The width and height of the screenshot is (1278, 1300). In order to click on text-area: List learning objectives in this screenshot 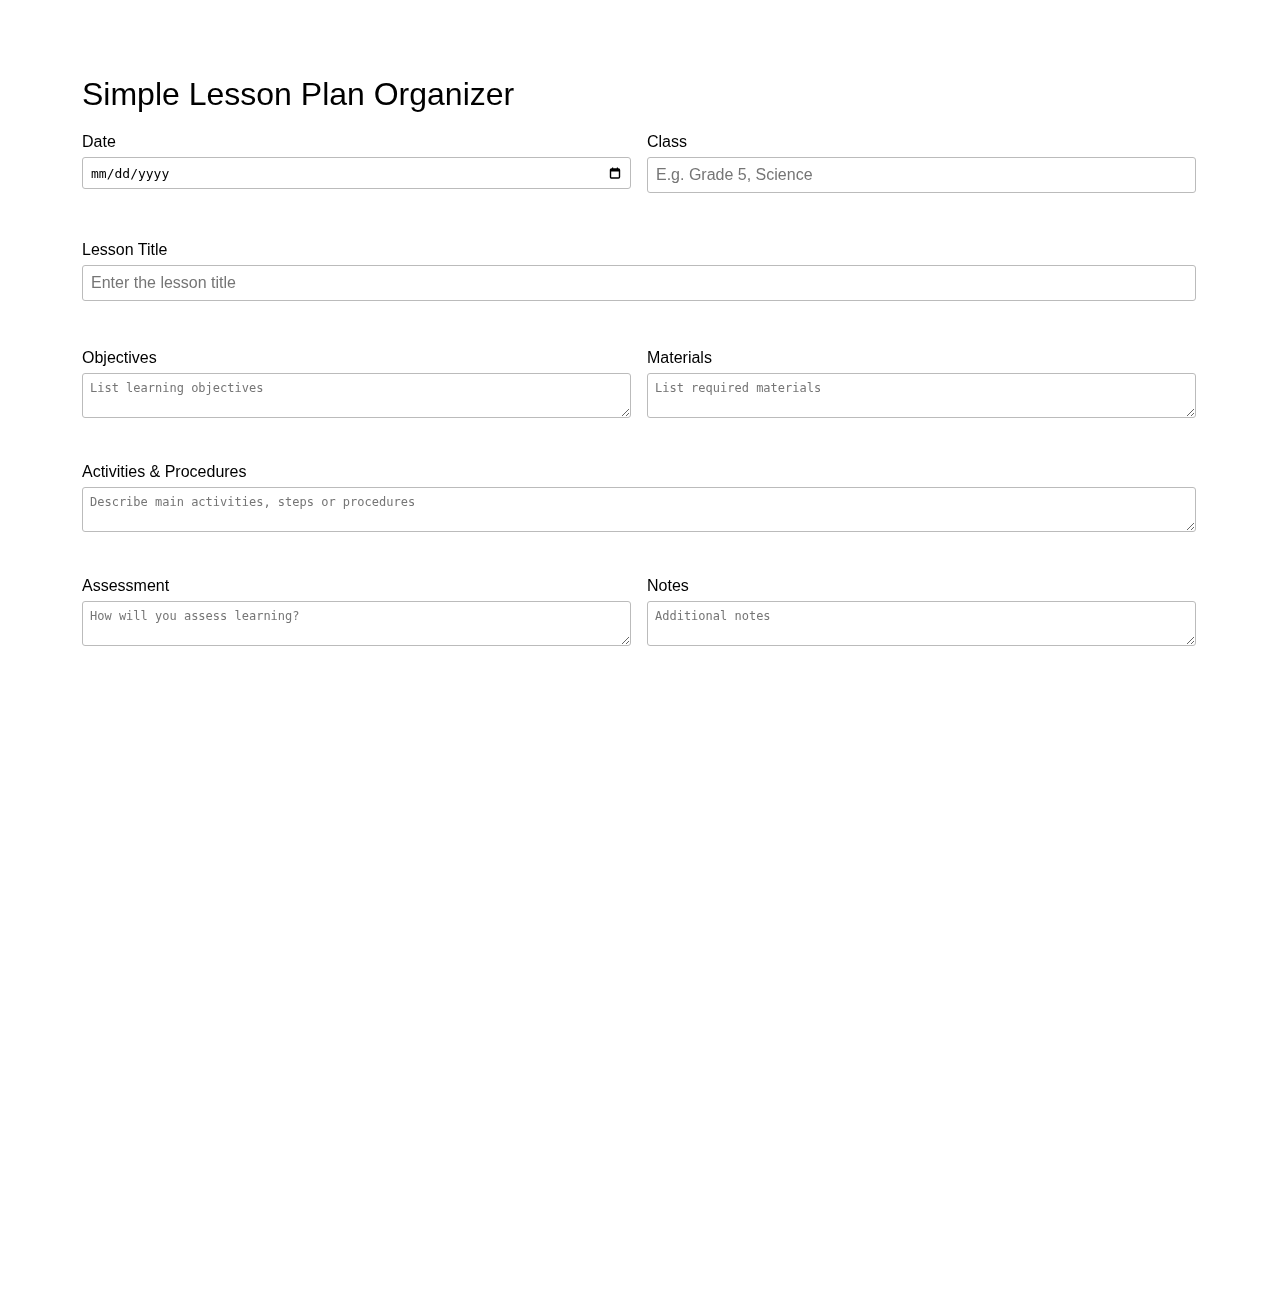, I will do `click(356, 395)`.